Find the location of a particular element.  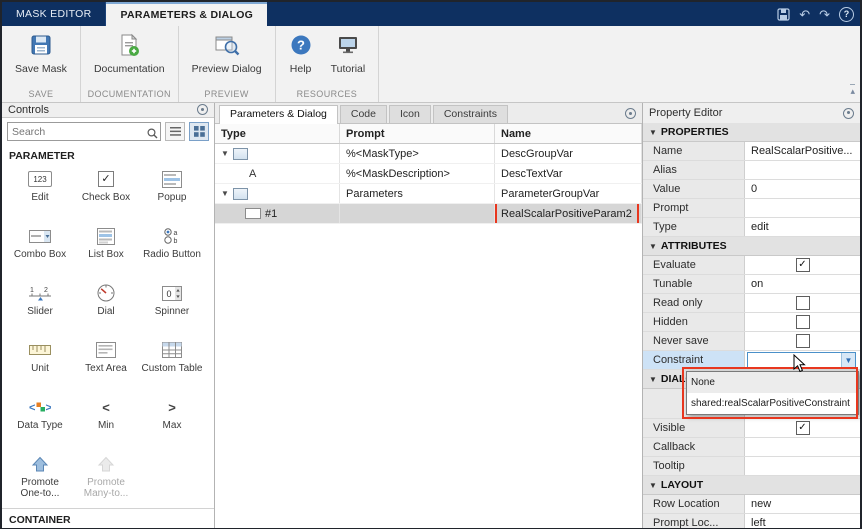

preview-dialog-icon is located at coordinates (227, 48).